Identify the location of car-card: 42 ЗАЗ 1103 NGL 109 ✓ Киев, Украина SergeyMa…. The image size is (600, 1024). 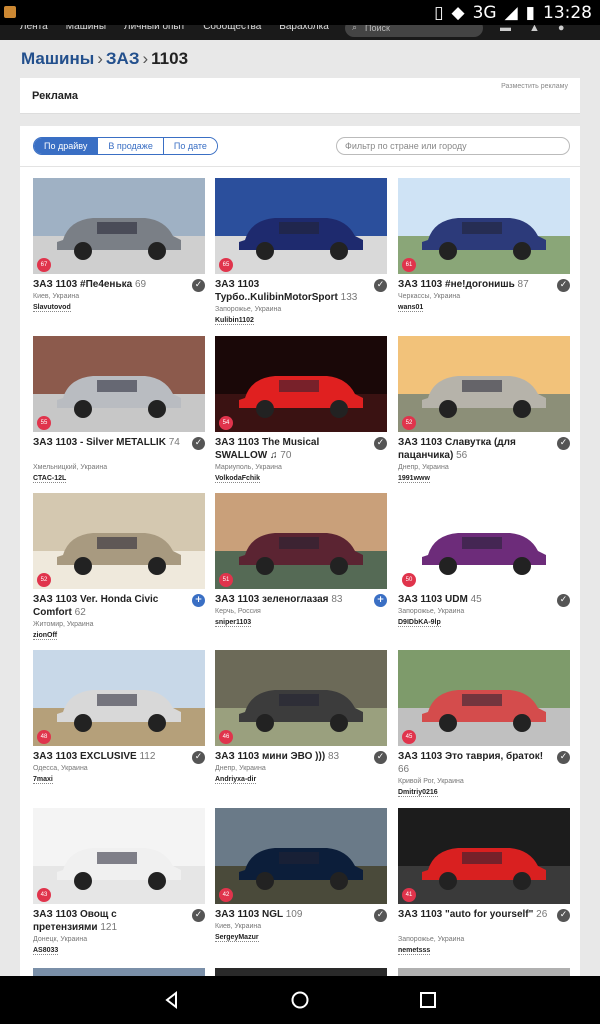
(301, 883).